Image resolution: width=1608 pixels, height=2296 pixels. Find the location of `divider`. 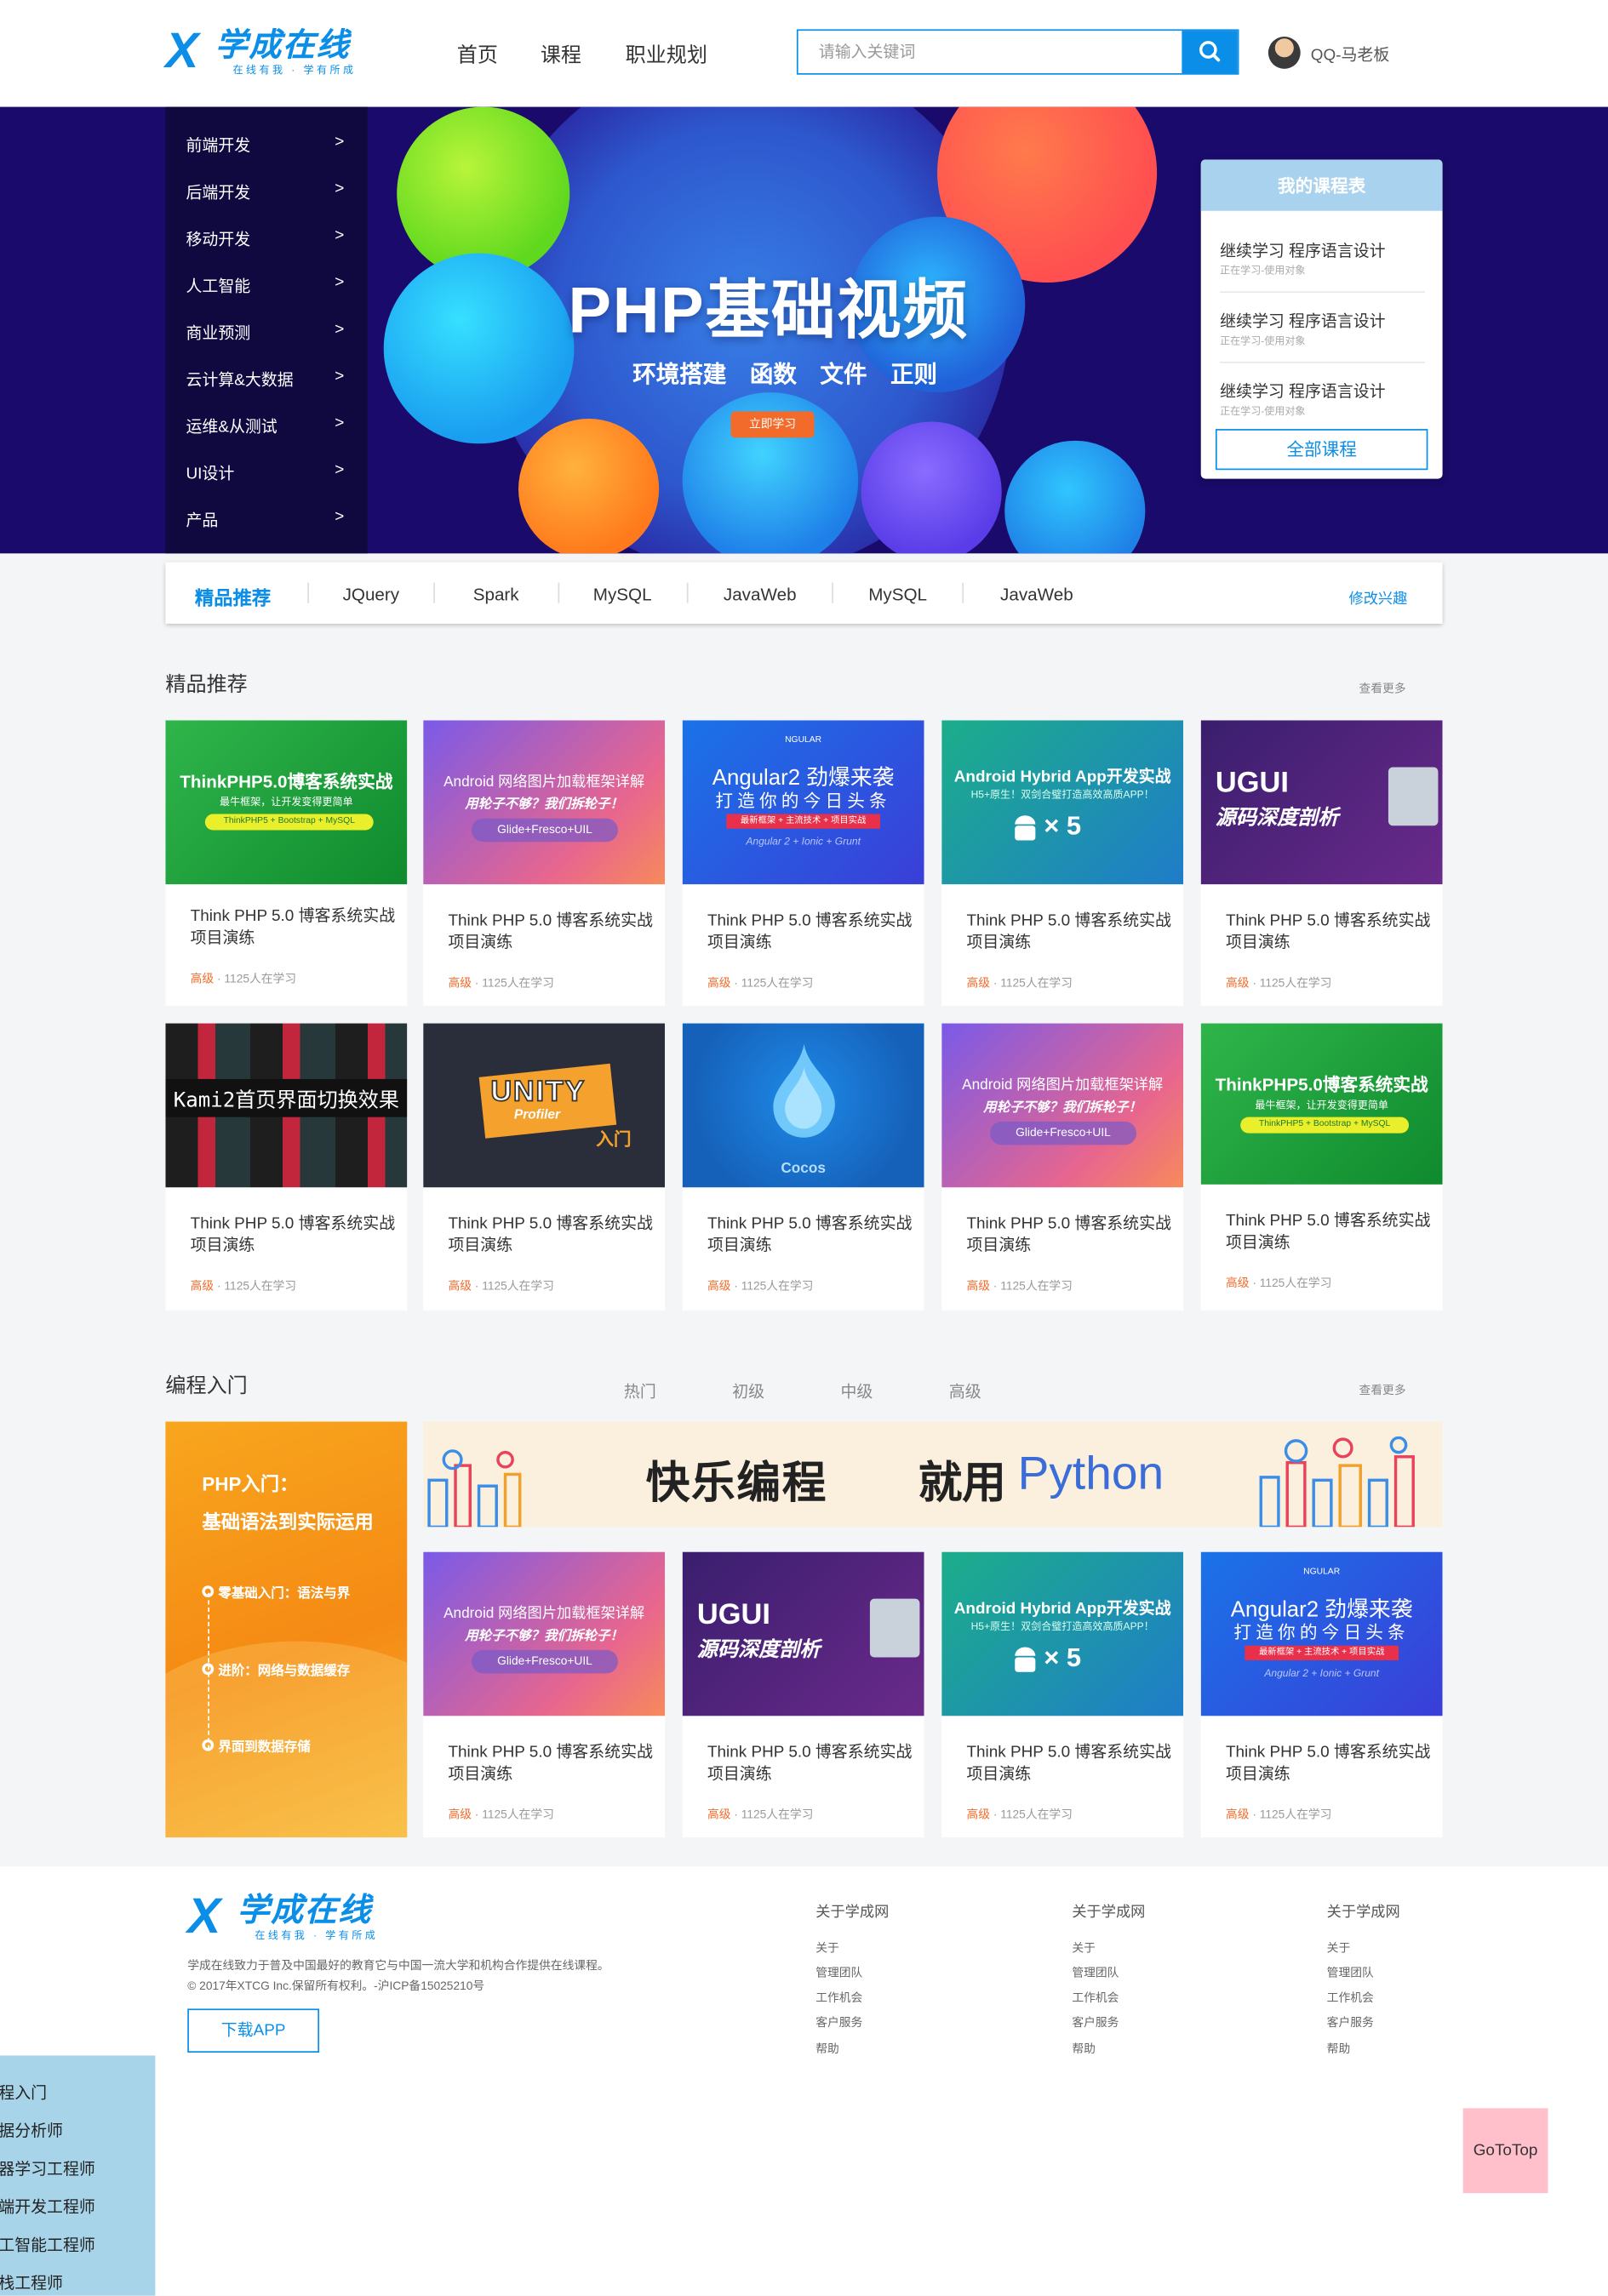

divider is located at coordinates (687, 593).